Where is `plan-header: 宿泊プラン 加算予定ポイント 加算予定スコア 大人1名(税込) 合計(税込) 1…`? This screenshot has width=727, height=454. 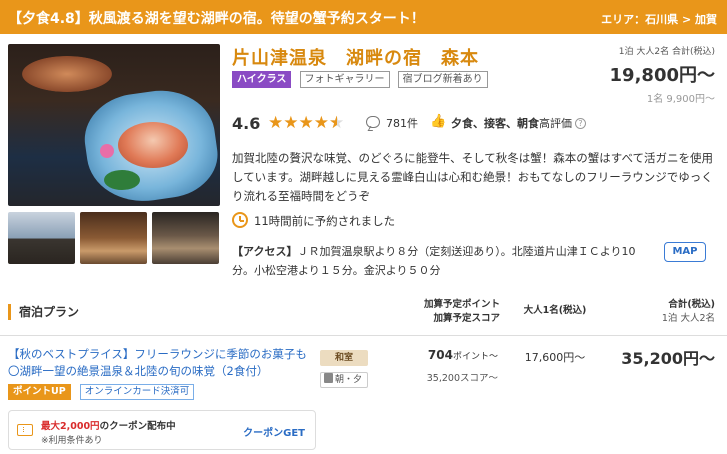
plan-header: 宿泊プラン 加算予定ポイント 加算予定スコア 大人1名(税込) 合計(税込) 1… is located at coordinates (363, 316).